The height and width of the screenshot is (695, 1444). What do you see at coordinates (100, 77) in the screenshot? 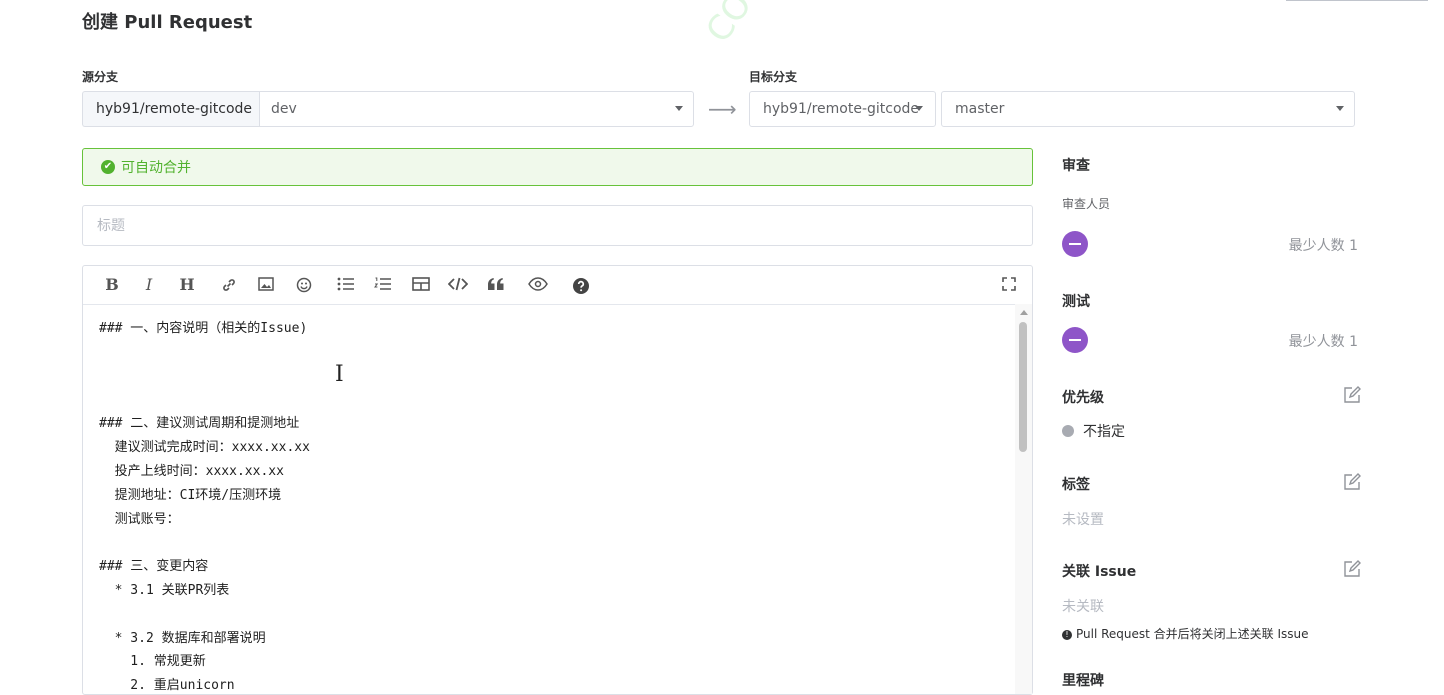
I see `source-branch-label: 源分支` at bounding box center [100, 77].